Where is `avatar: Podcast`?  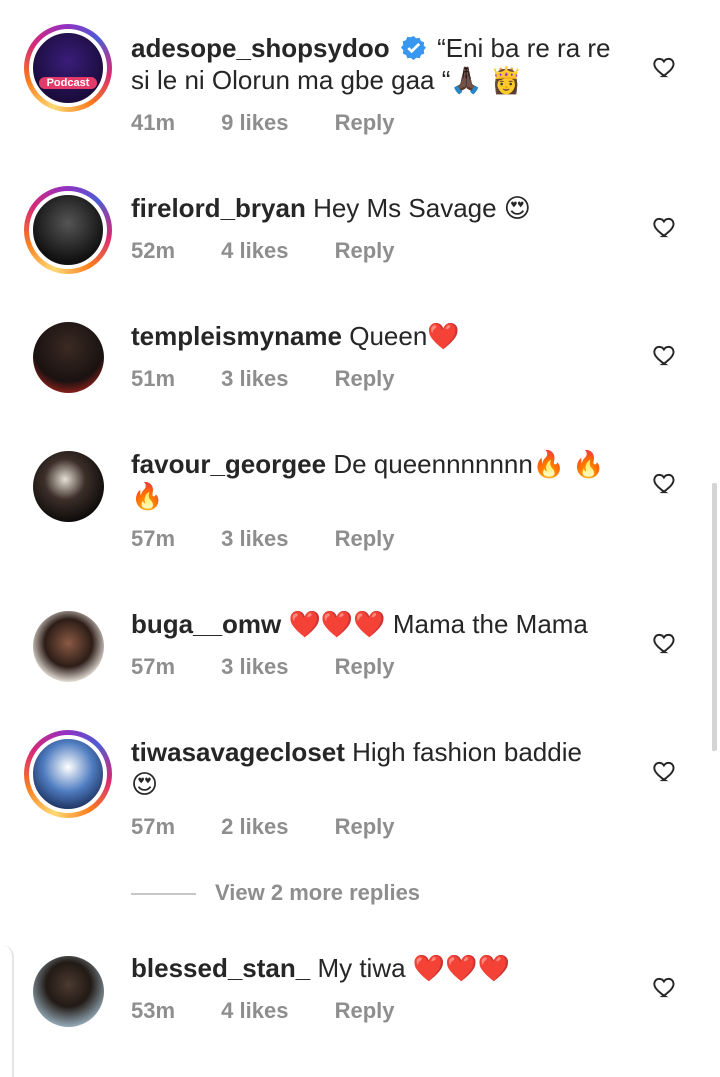
avatar: Podcast is located at coordinates (68, 68).